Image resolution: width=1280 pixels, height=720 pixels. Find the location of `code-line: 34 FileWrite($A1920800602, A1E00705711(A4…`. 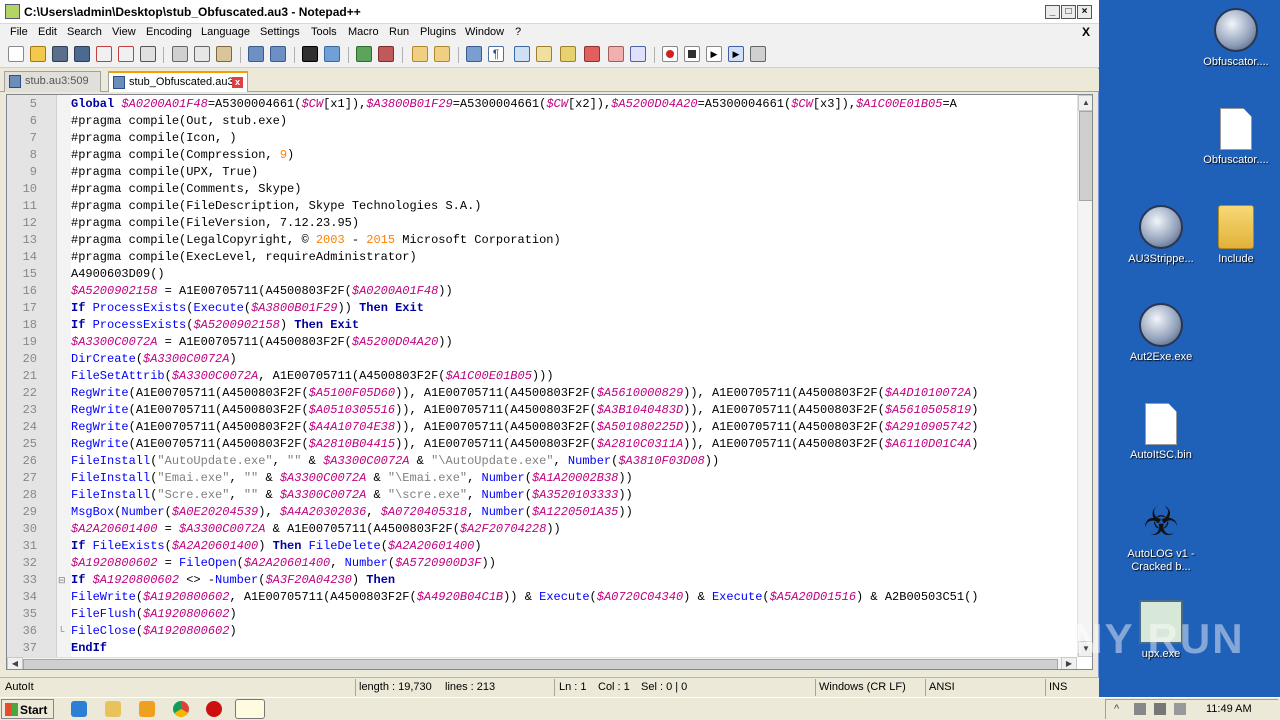

code-line: 34 FileWrite($A1920800602, A1E00705711(A4… is located at coordinates (541, 597).